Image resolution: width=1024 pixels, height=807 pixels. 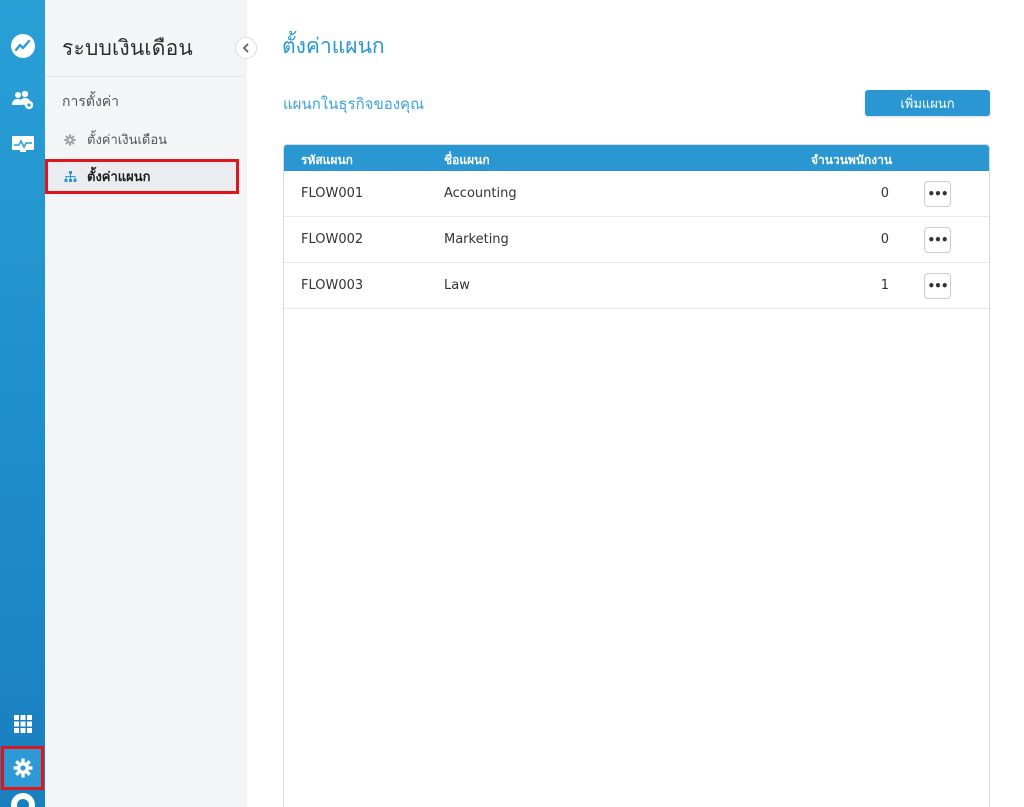 I want to click on sidebar-item-department-settings: ตั้งค่าแผนก, so click(x=142, y=176).